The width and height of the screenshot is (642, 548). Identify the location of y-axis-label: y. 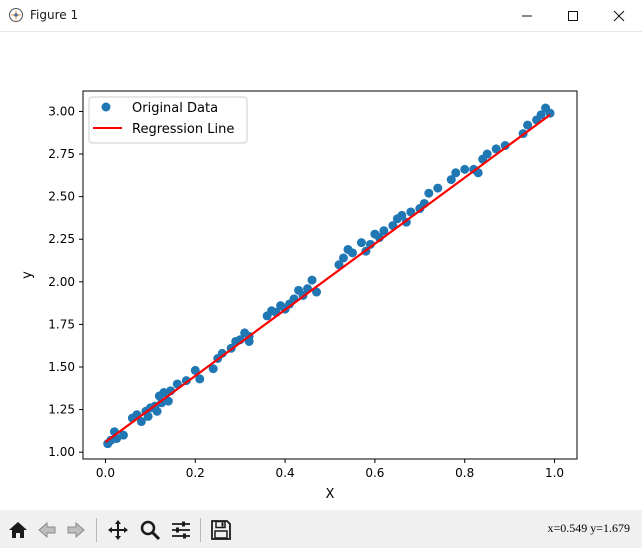
(27, 275).